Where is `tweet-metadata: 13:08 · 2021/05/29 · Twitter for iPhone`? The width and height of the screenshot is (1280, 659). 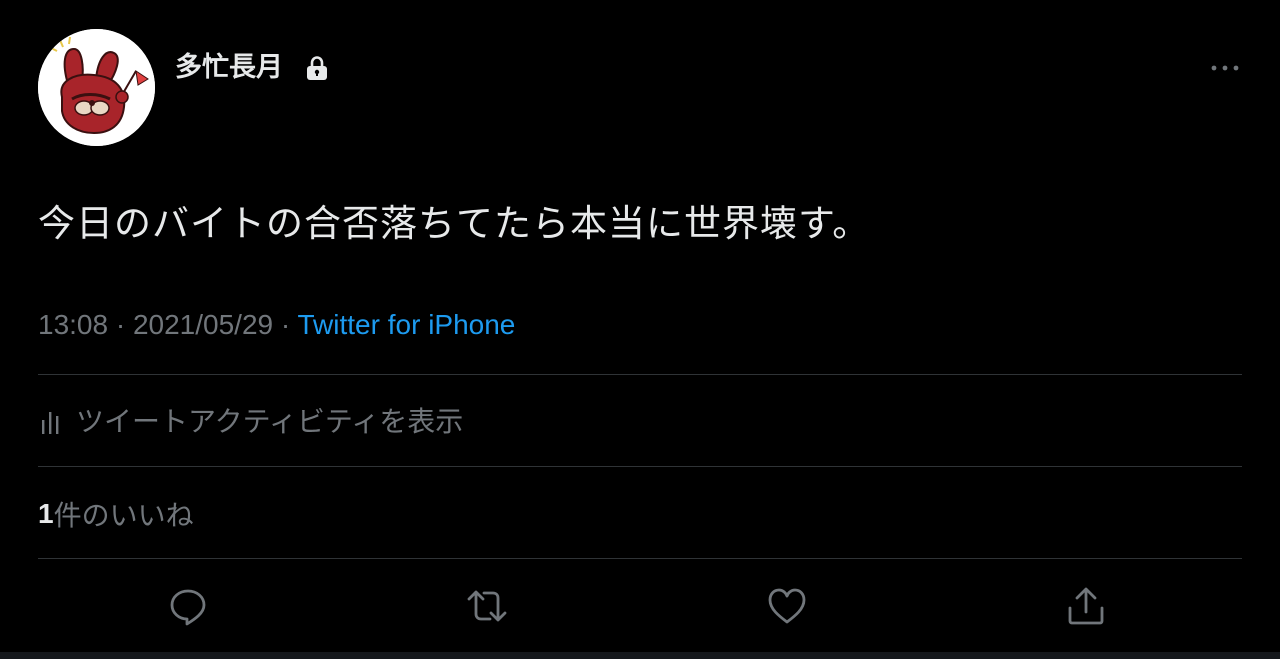 tweet-metadata: 13:08 · 2021/05/29 · Twitter for iPhone is located at coordinates (276, 325).